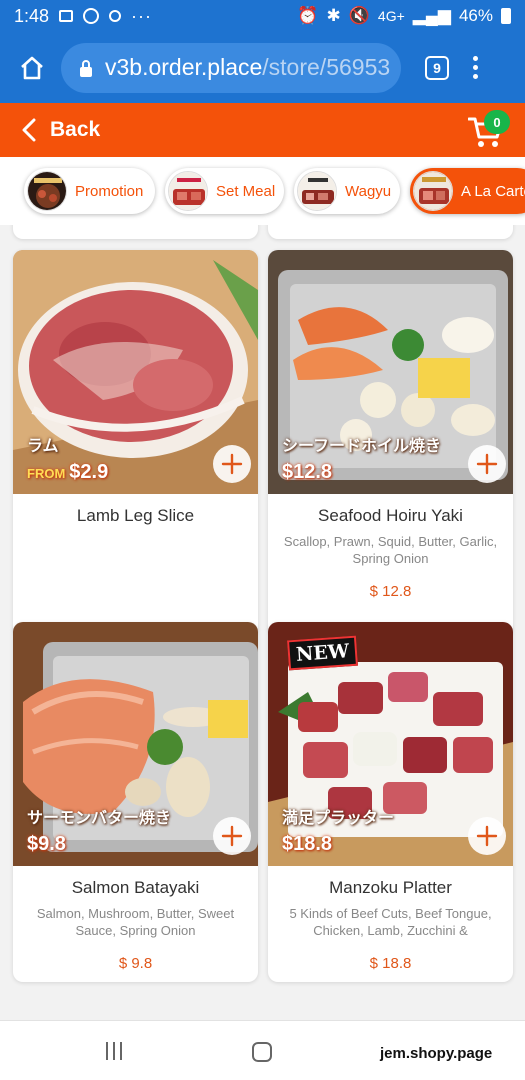  I want to click on app-header: Back, so click(262, 130).